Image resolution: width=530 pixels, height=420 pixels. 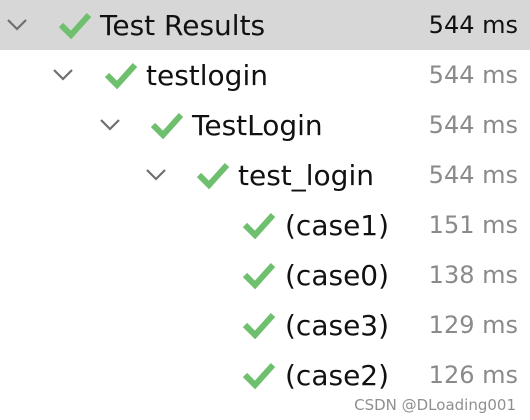 What do you see at coordinates (306, 175) in the screenshot?
I see `tree-node-label: test_login` at bounding box center [306, 175].